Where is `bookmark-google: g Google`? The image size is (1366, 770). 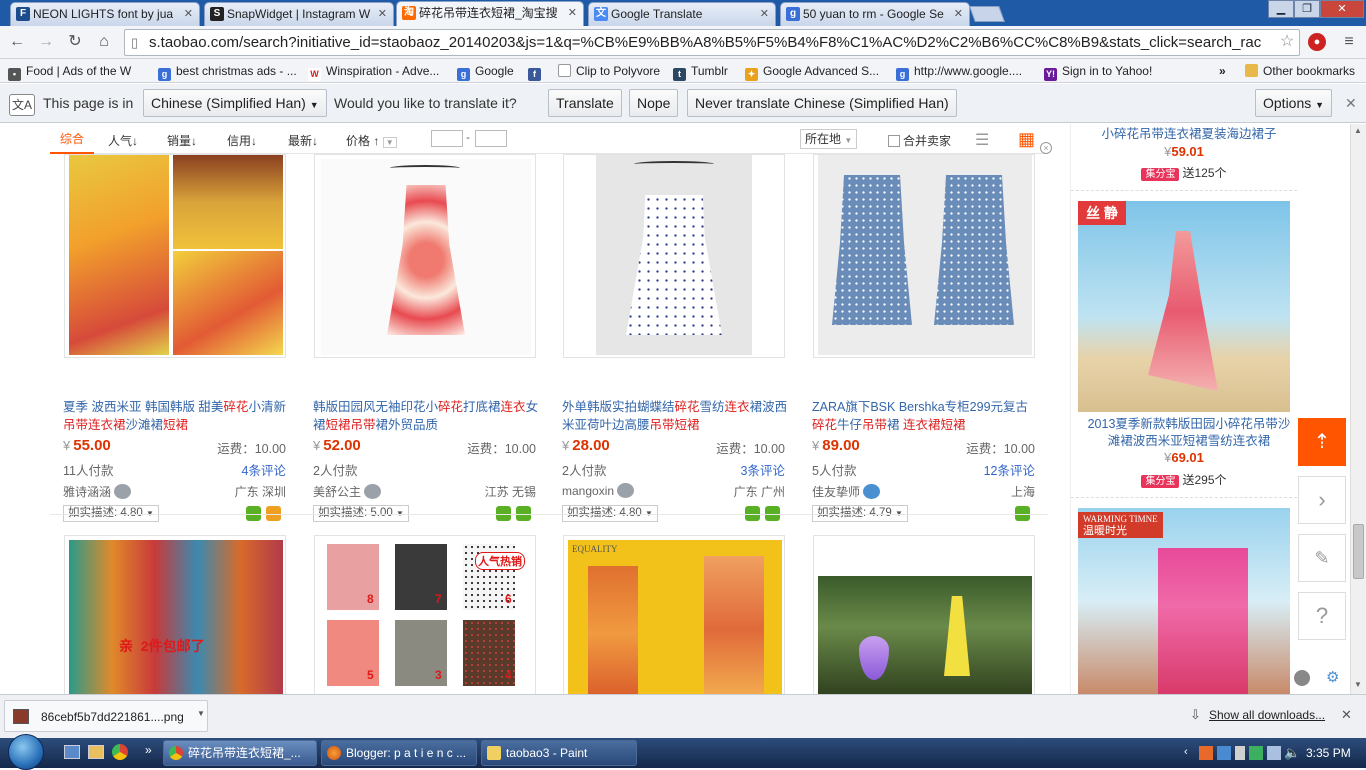
bookmark-google: g Google is located at coordinates (485, 71).